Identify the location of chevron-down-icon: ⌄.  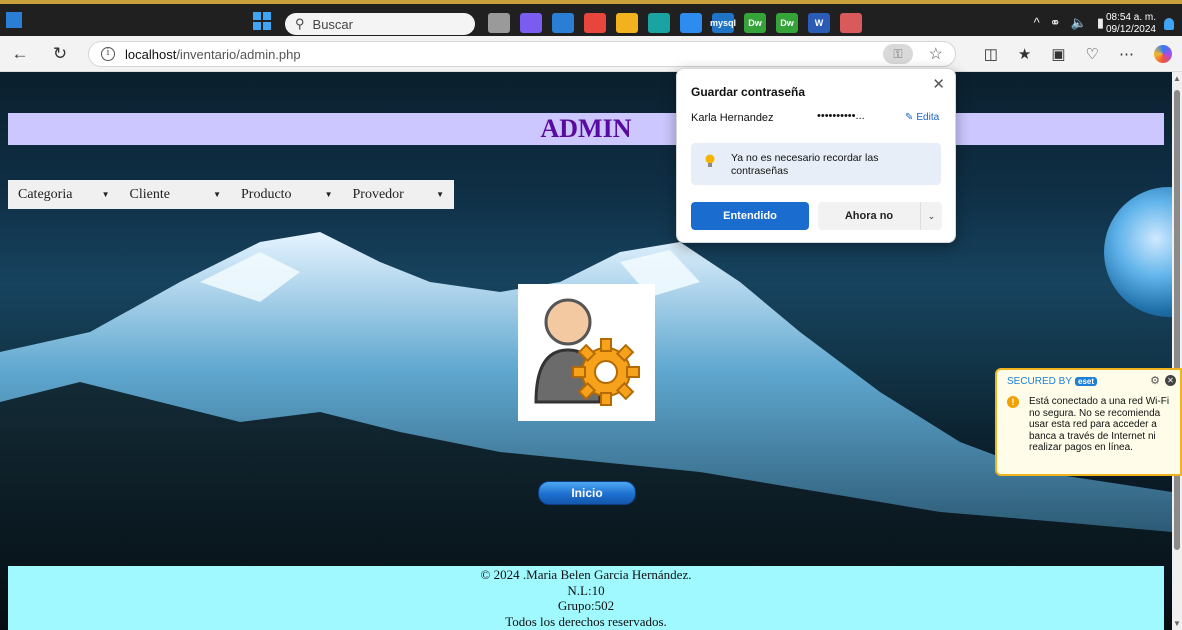
(931, 216).